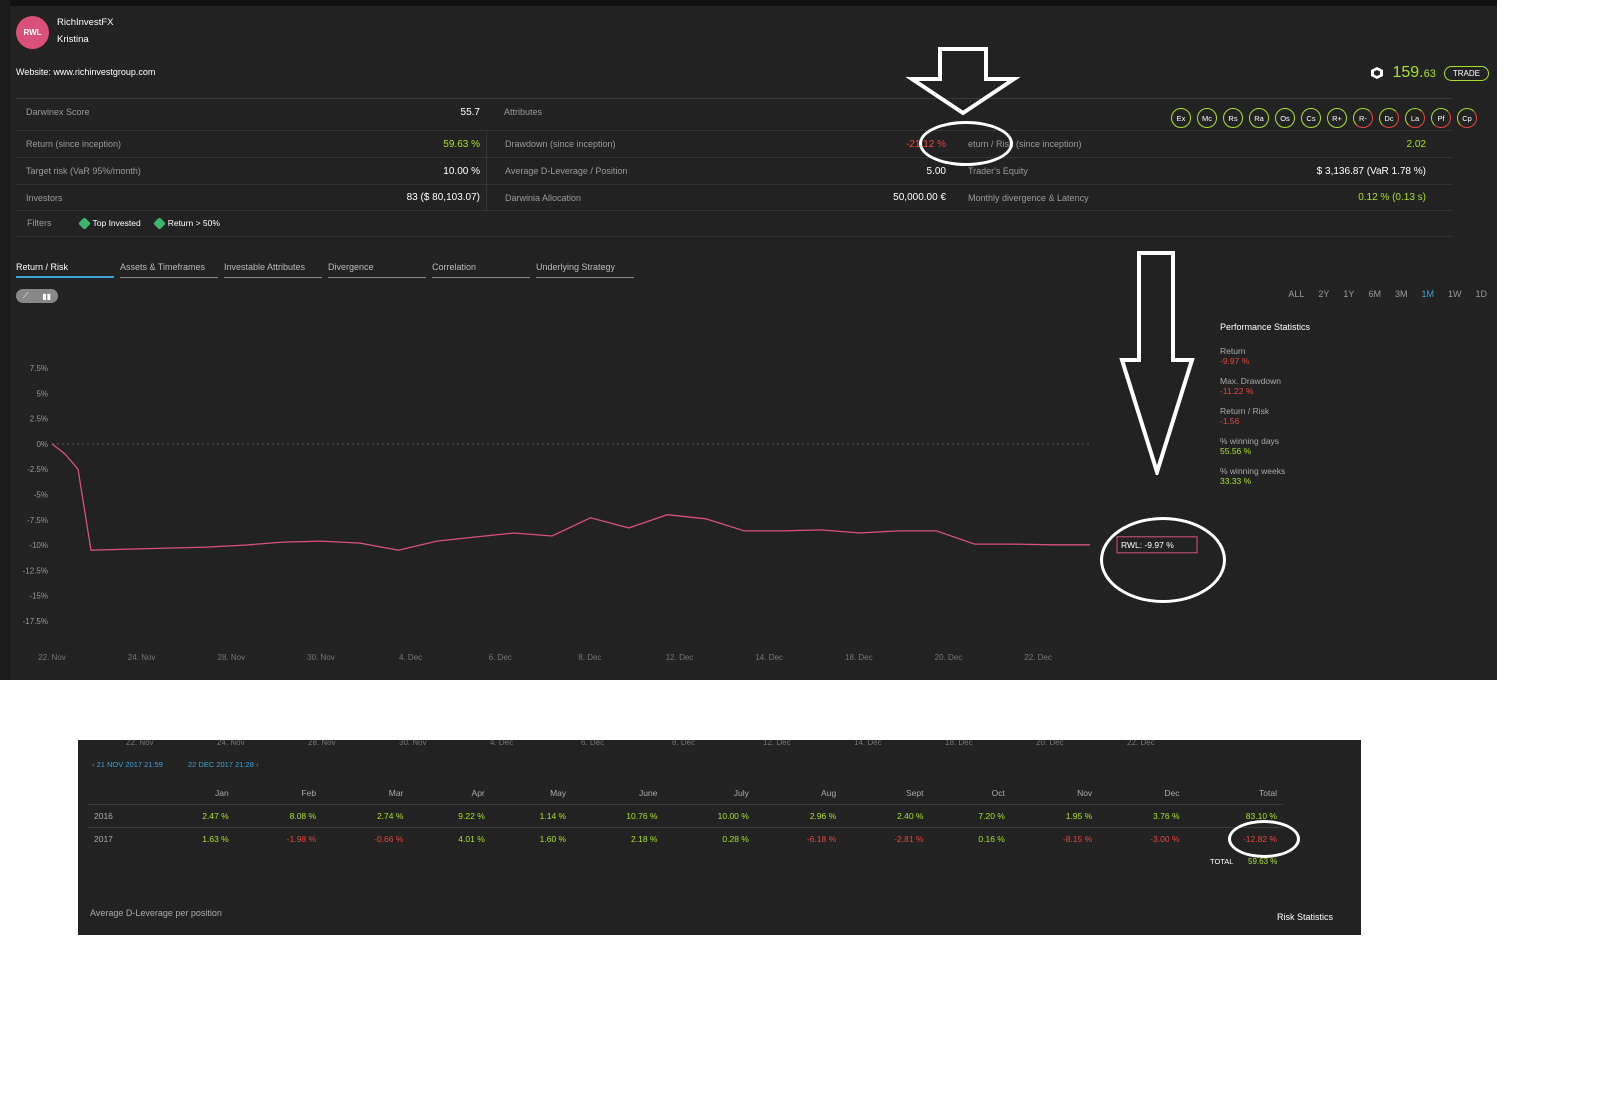 This screenshot has height=1112, width=1600. I want to click on month-header: June, so click(648, 793).